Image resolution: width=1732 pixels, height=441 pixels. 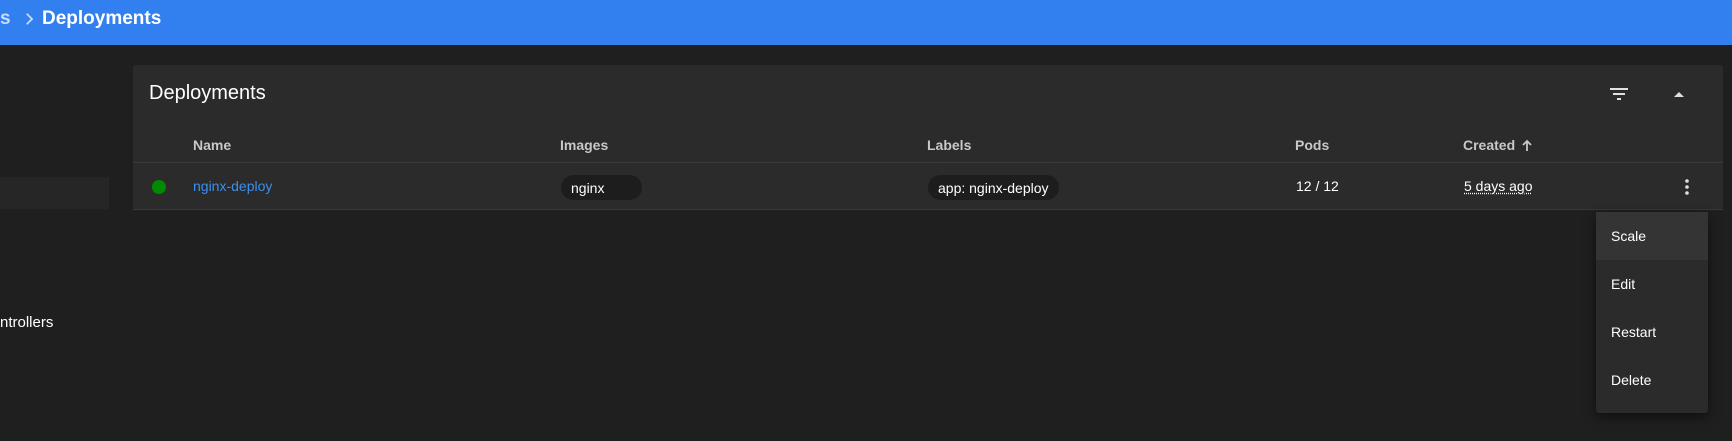 What do you see at coordinates (159, 187) in the screenshot?
I see `status-icon` at bounding box center [159, 187].